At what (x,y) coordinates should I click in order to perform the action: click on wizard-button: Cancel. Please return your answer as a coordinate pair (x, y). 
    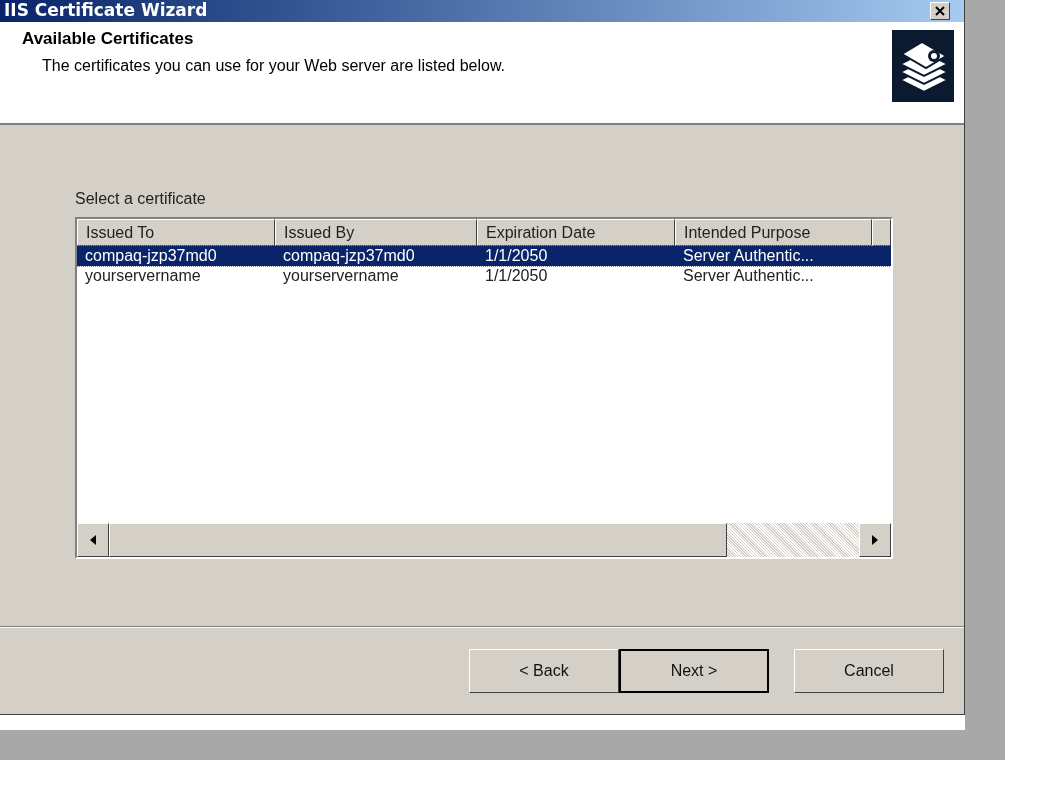
    Looking at the image, I should click on (869, 670).